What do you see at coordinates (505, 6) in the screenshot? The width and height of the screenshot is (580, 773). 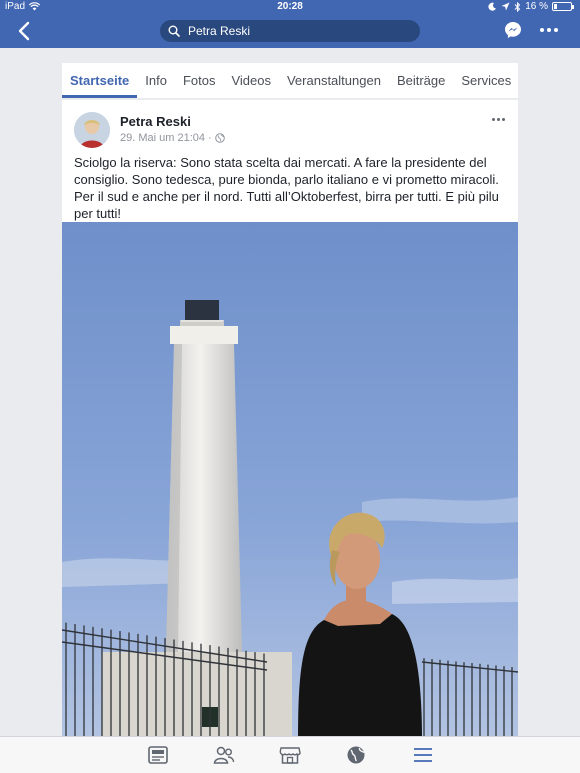 I see `location-arrow-icon` at bounding box center [505, 6].